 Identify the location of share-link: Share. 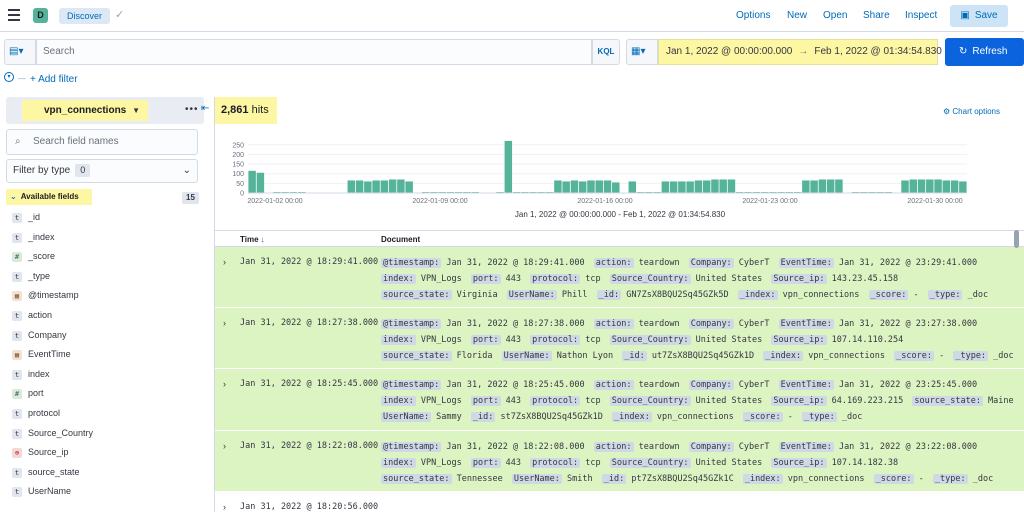
(876, 15).